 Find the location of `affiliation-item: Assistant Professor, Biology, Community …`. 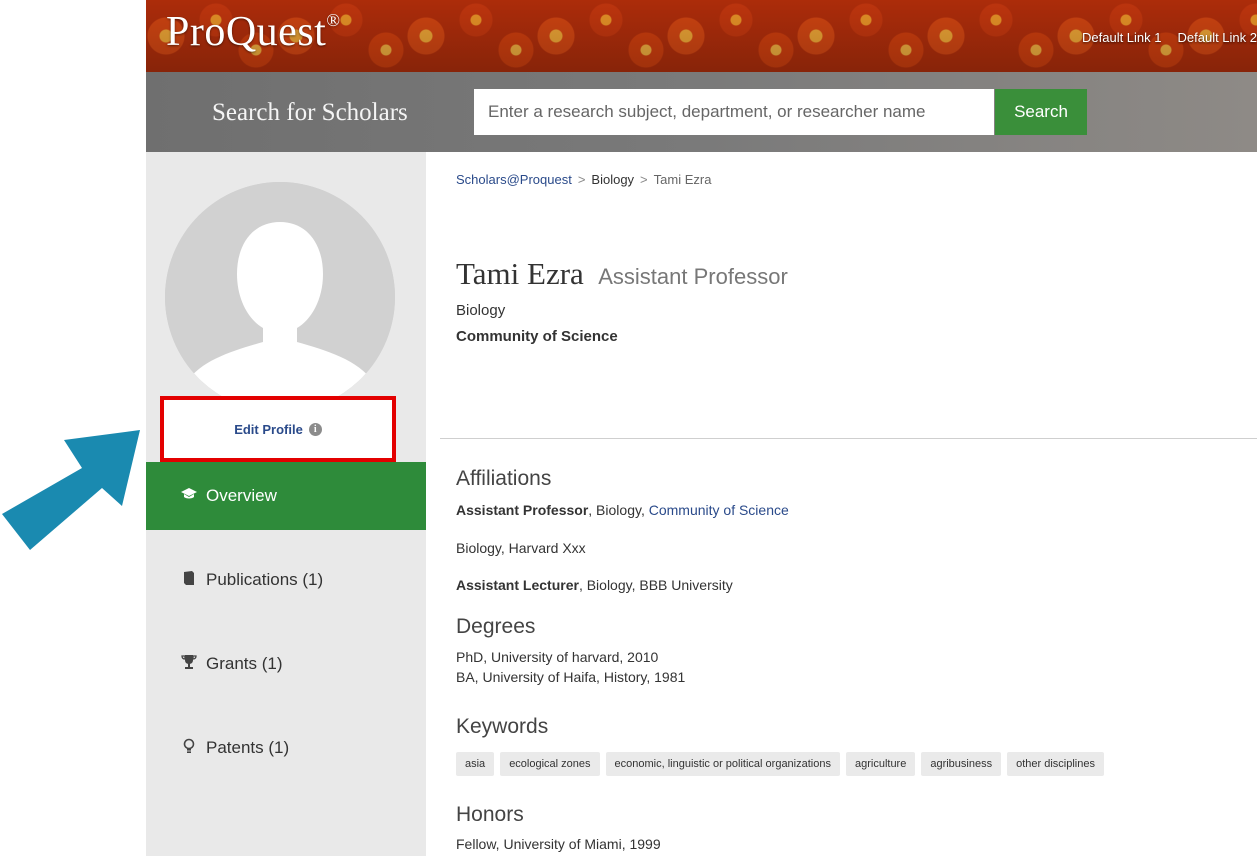

affiliation-item: Assistant Professor, Biology, Community … is located at coordinates (622, 510).